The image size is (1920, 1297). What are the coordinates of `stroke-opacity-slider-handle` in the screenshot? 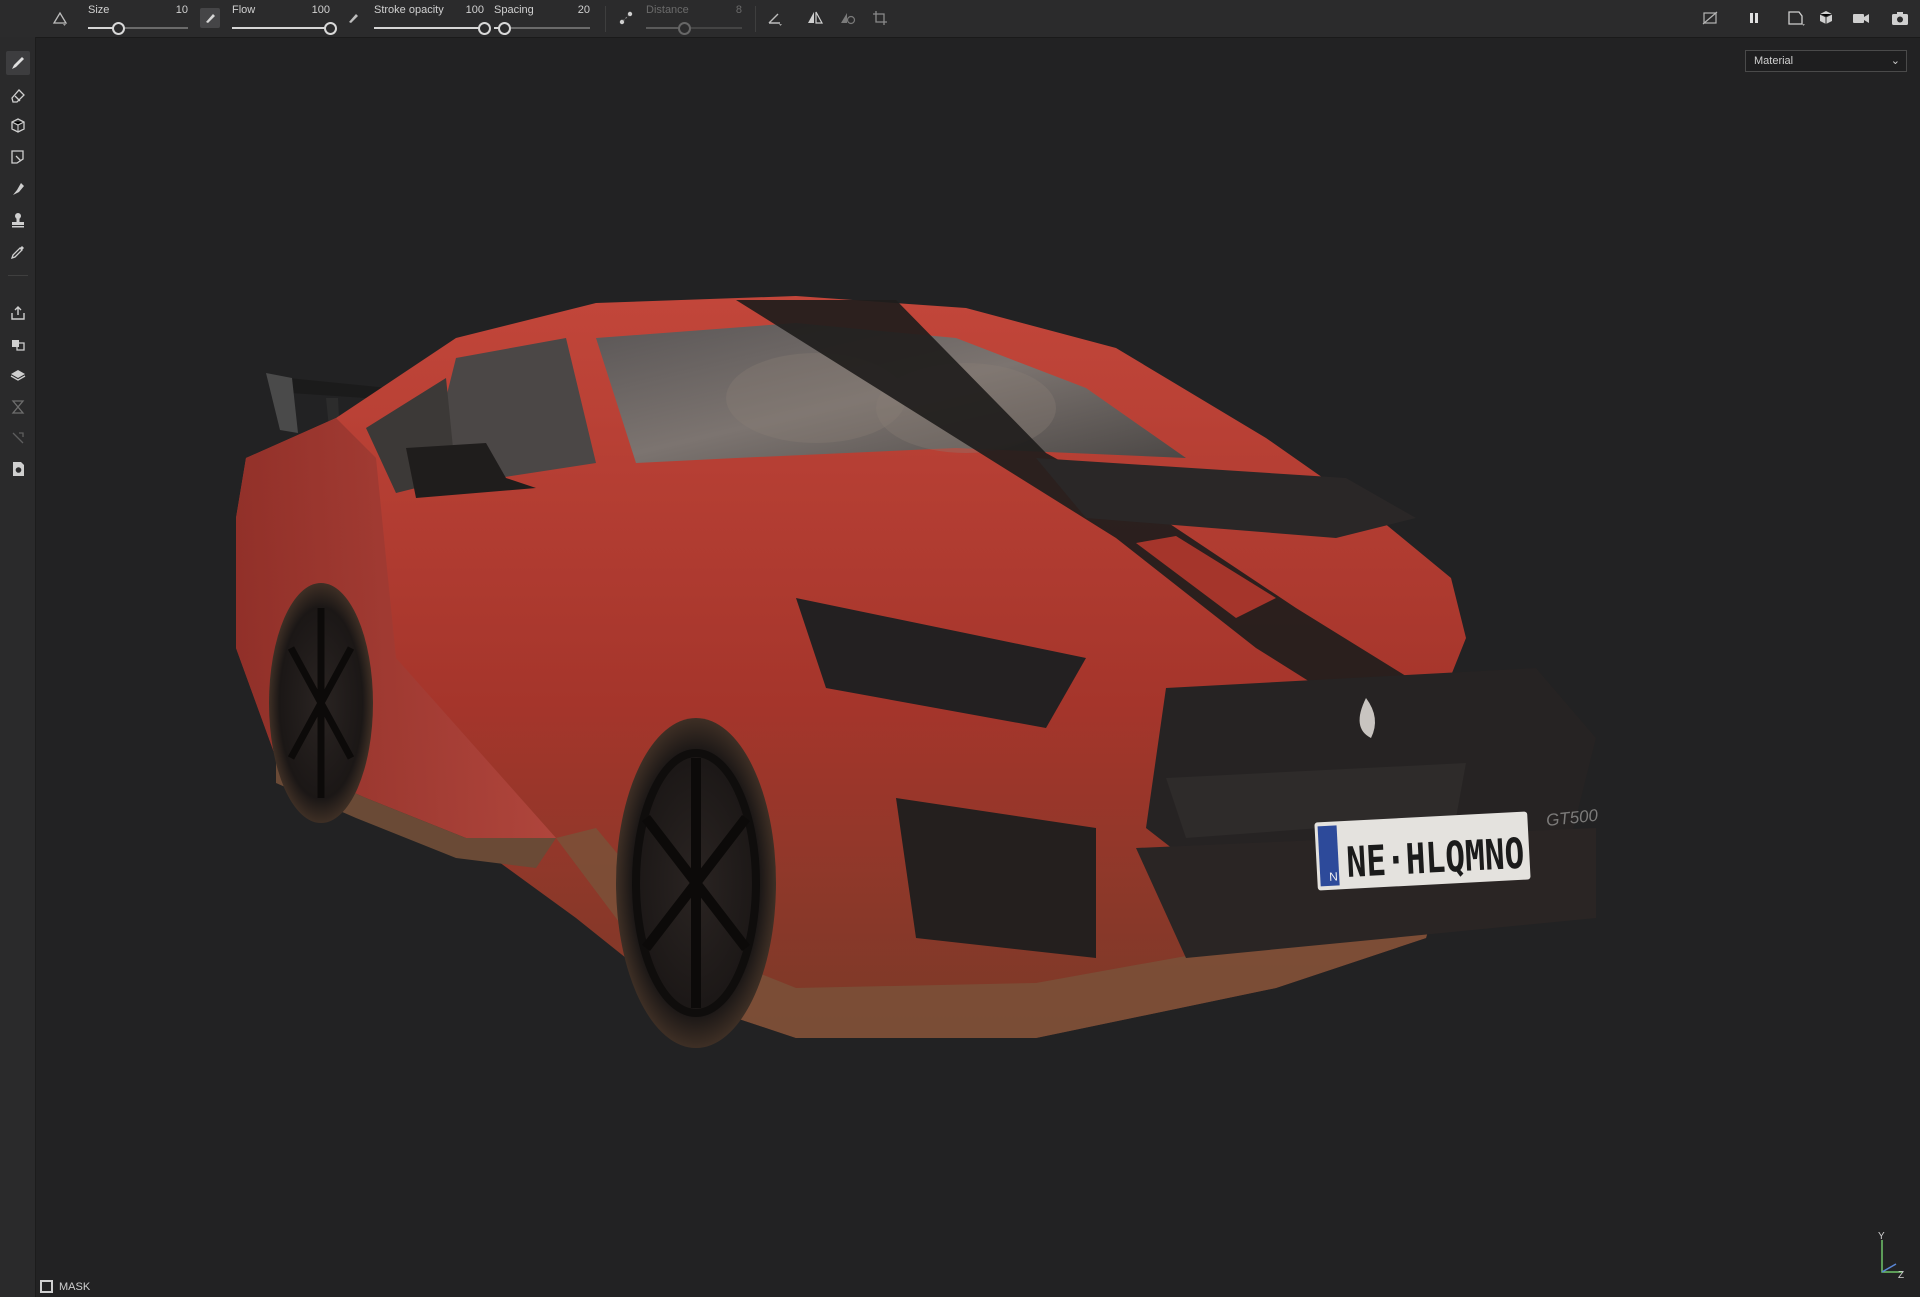 It's located at (484, 28).